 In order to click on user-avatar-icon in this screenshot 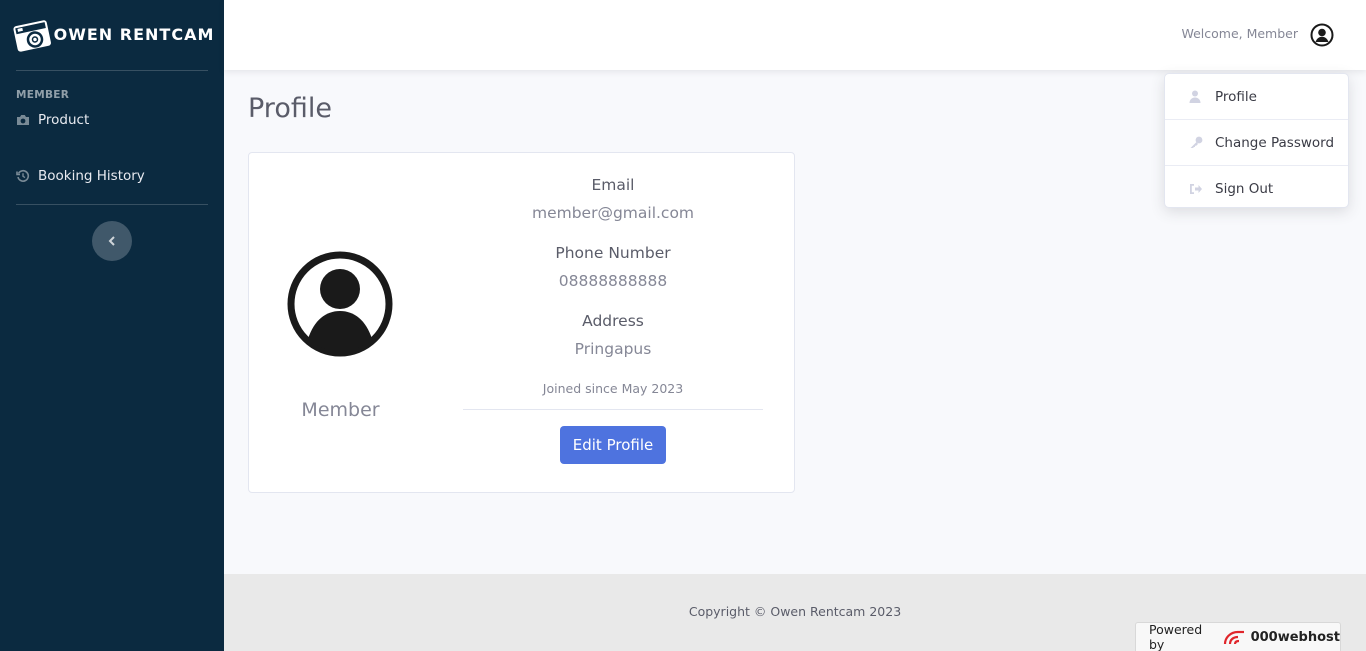, I will do `click(340, 304)`.